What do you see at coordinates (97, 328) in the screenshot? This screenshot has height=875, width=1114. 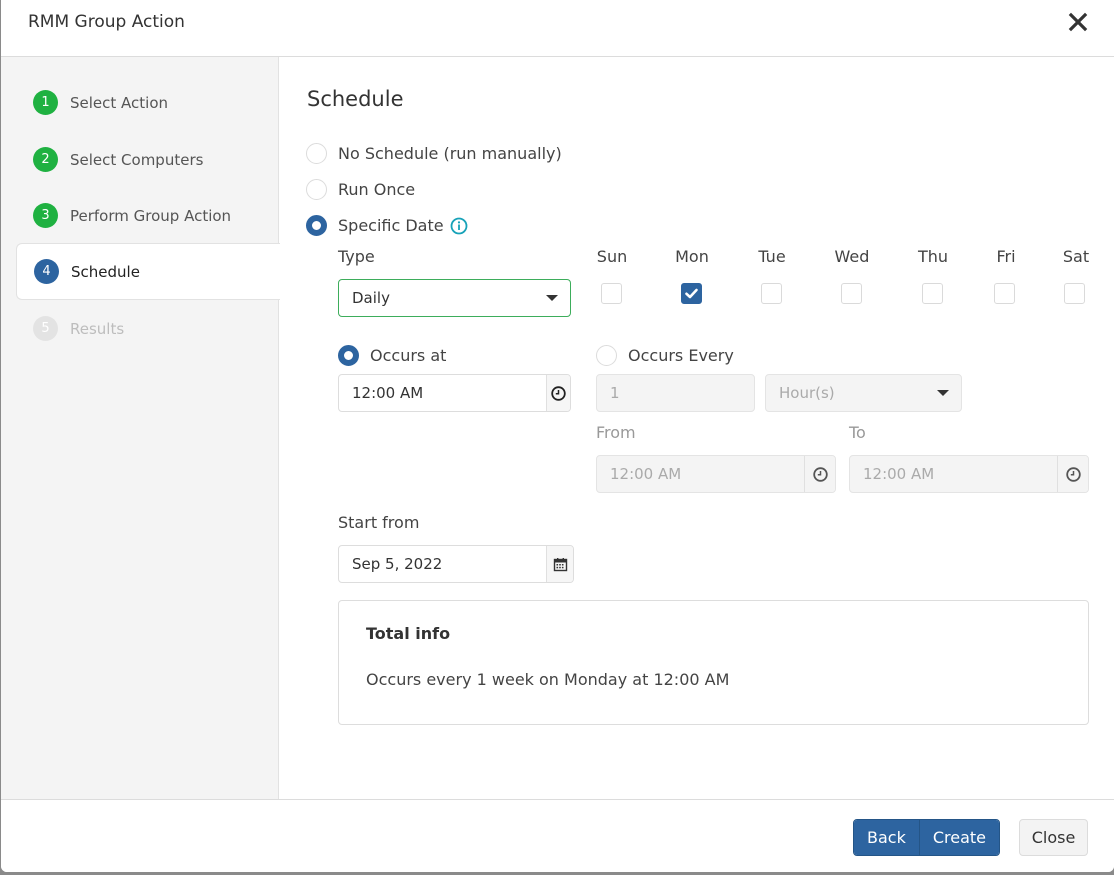 I see `step-label: Results` at bounding box center [97, 328].